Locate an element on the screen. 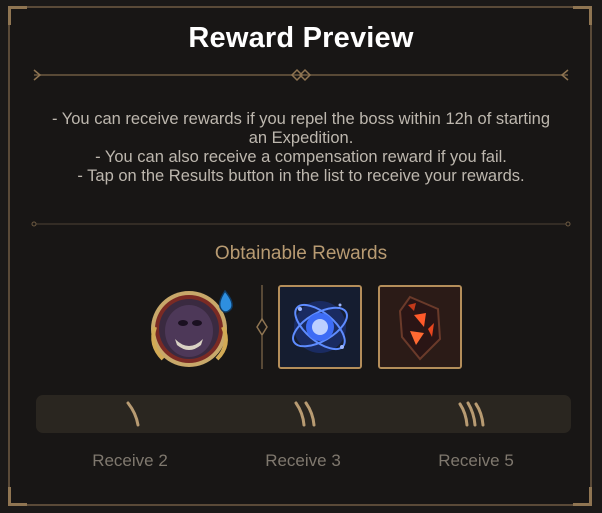 The width and height of the screenshot is (602, 513). tier-label: Receive 2 is located at coordinates (130, 460).